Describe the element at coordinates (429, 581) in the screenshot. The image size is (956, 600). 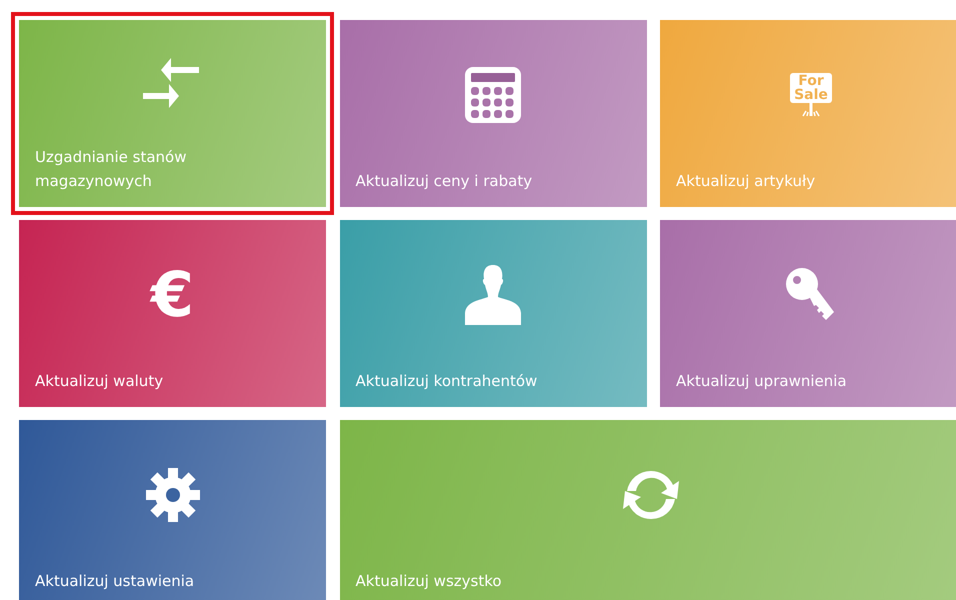
I see `tile-label: Aktualizuj wszystko` at that location.